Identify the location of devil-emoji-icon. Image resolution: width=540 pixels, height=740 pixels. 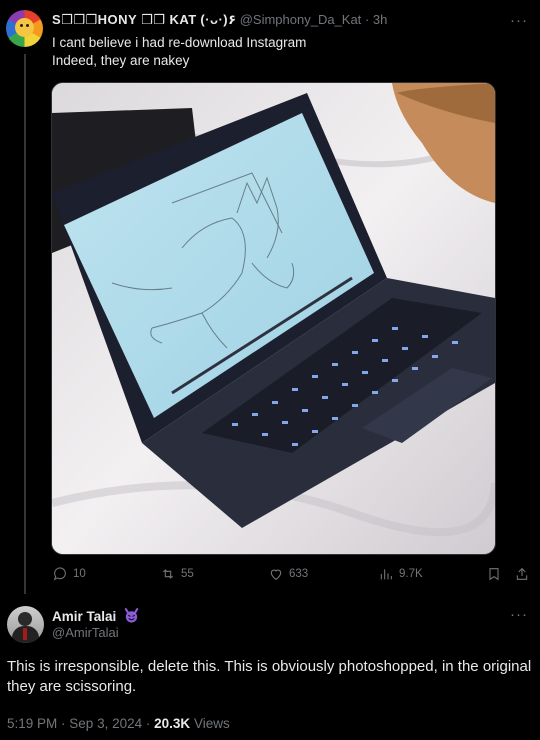
(131, 615).